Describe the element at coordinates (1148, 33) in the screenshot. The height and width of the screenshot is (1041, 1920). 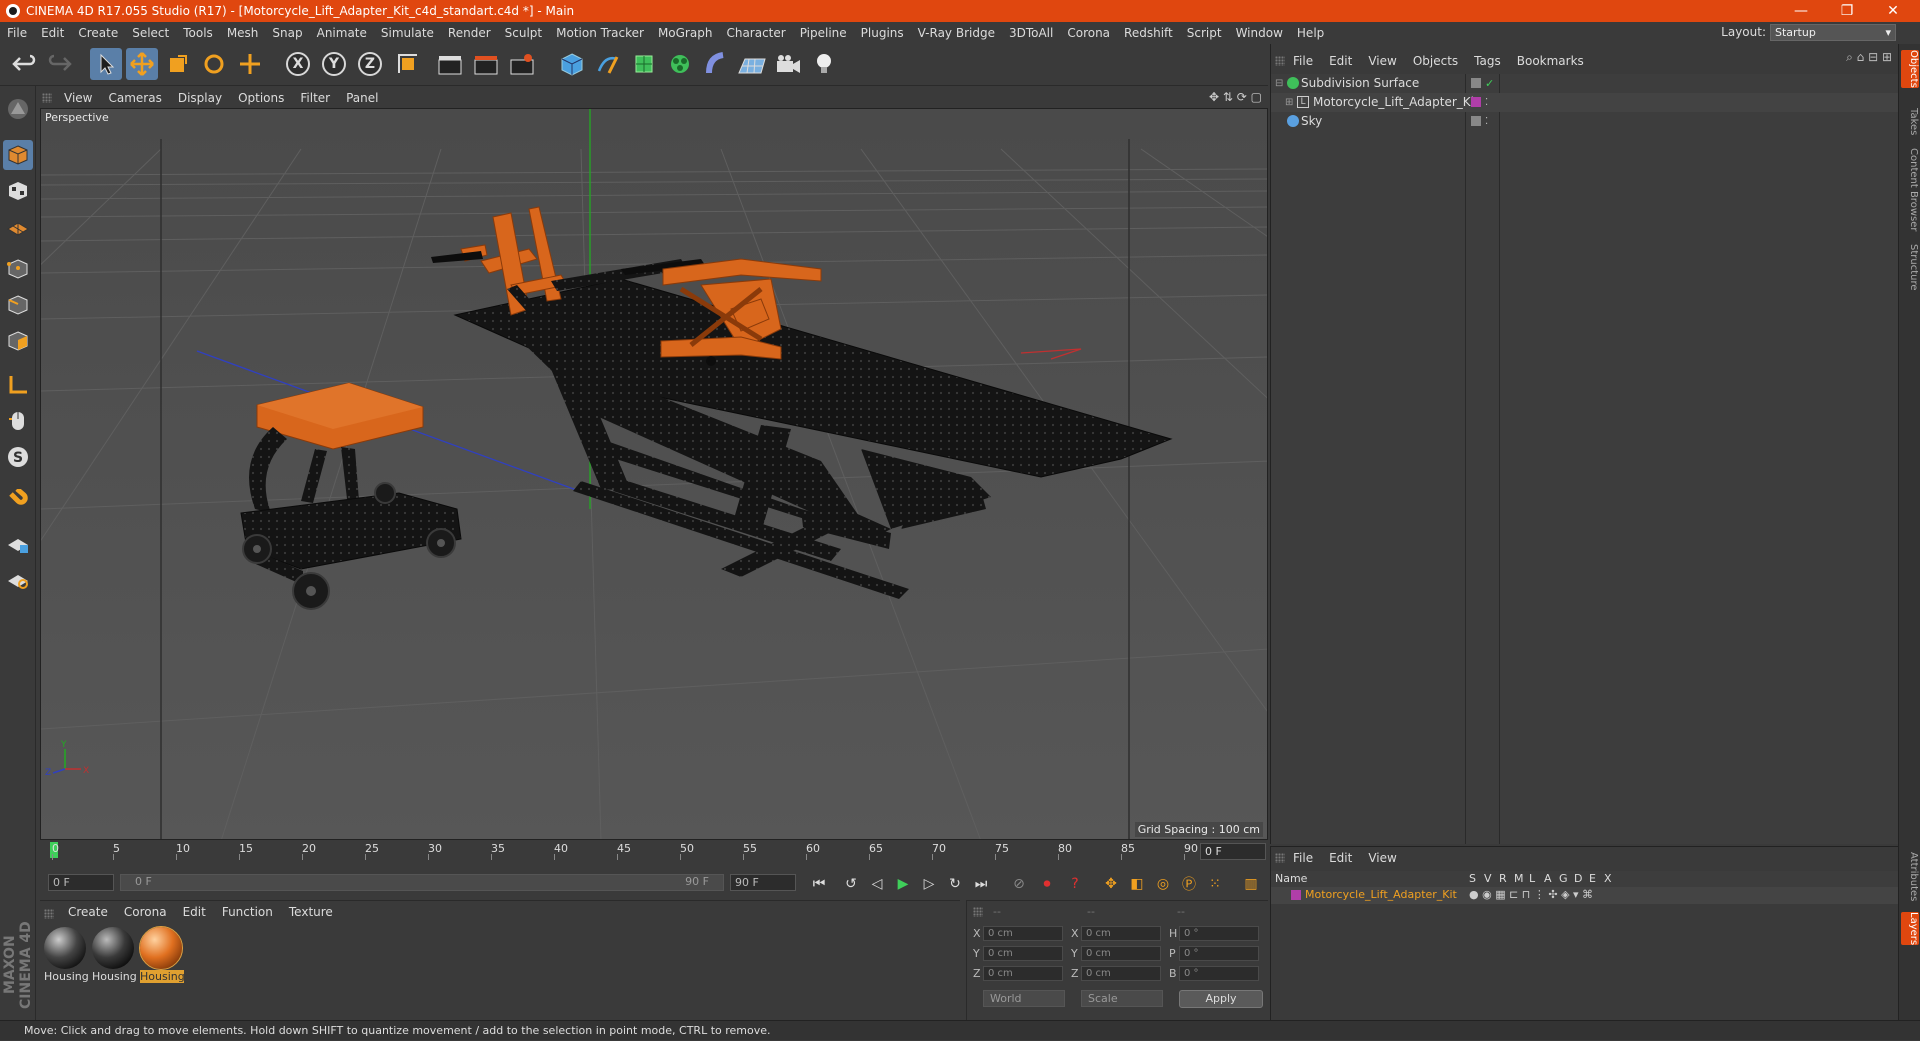
I see `menu-redshift: Redshift` at that location.